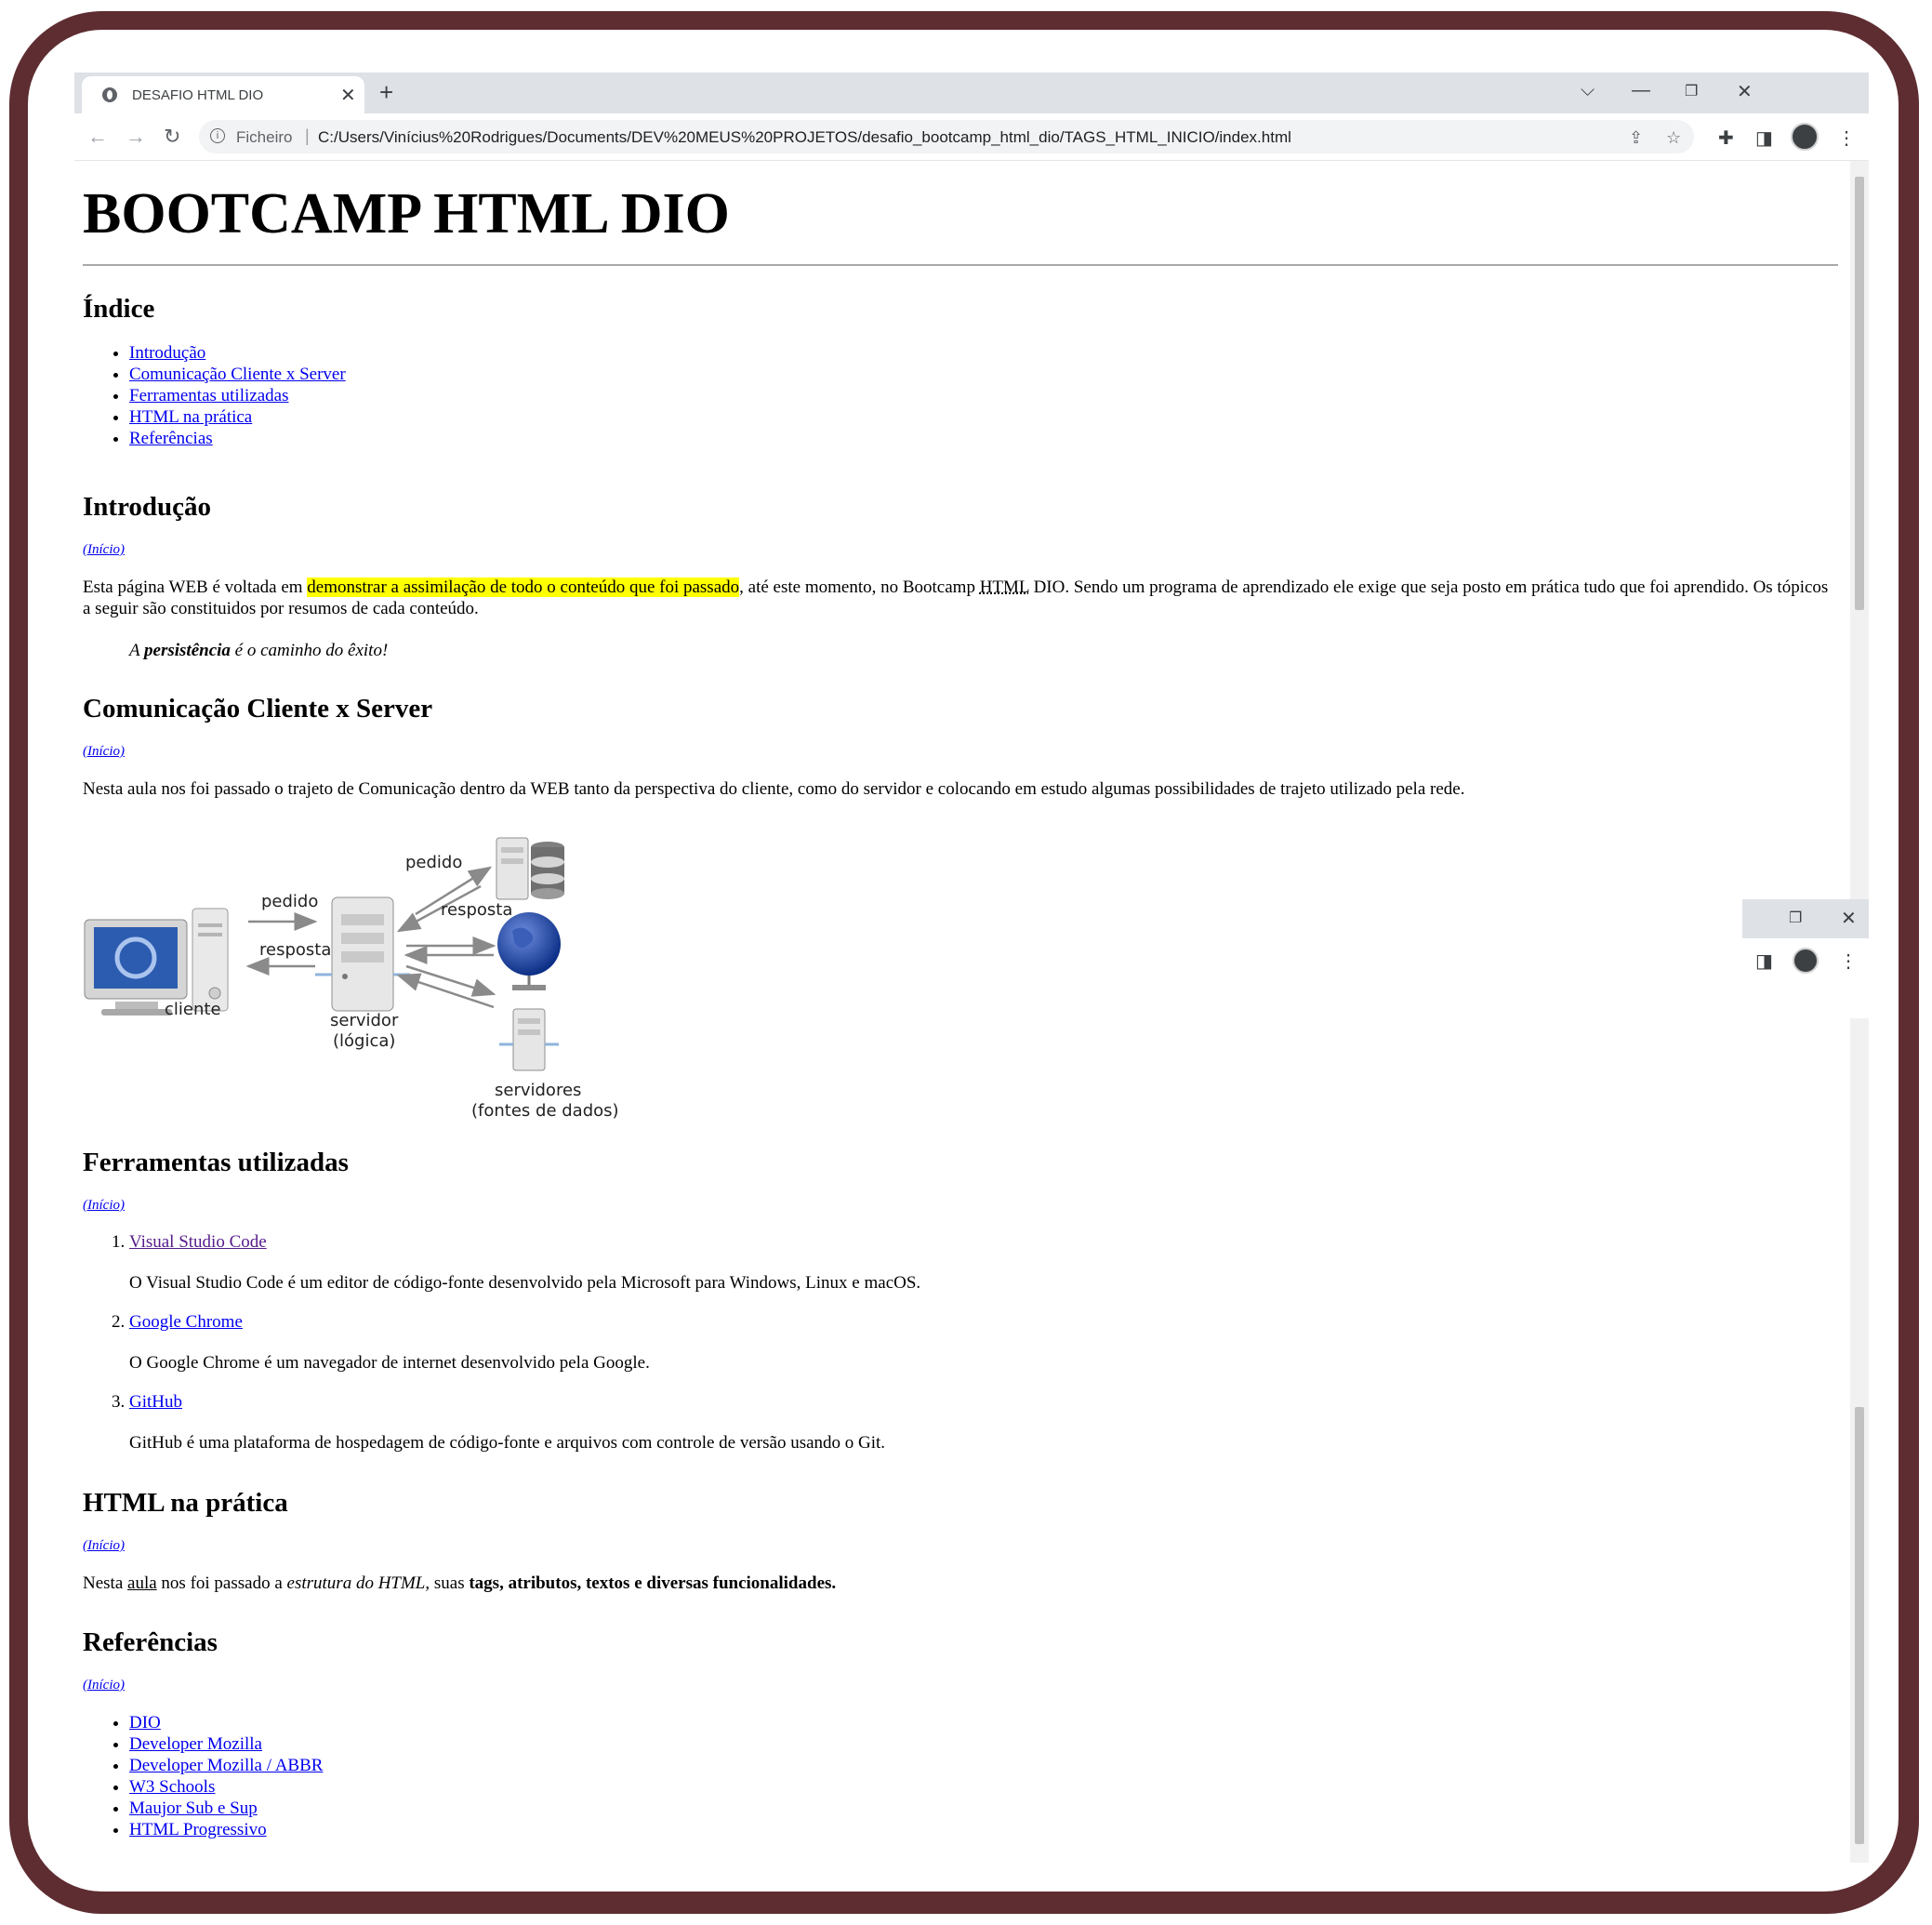 This screenshot has width=1932, height=1925. Describe the element at coordinates (448, 1583) in the screenshot. I see `practice-text: , suas` at that location.